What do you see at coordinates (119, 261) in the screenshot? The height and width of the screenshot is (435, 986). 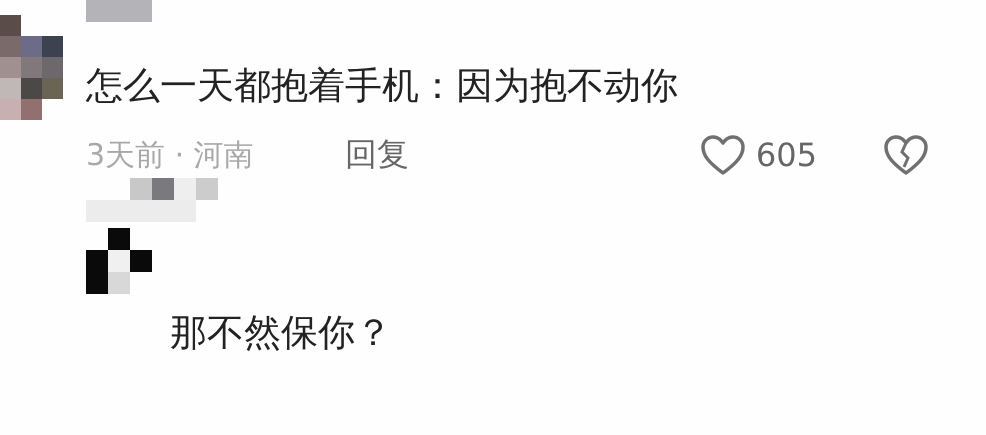 I see `pixelated-avatar` at bounding box center [119, 261].